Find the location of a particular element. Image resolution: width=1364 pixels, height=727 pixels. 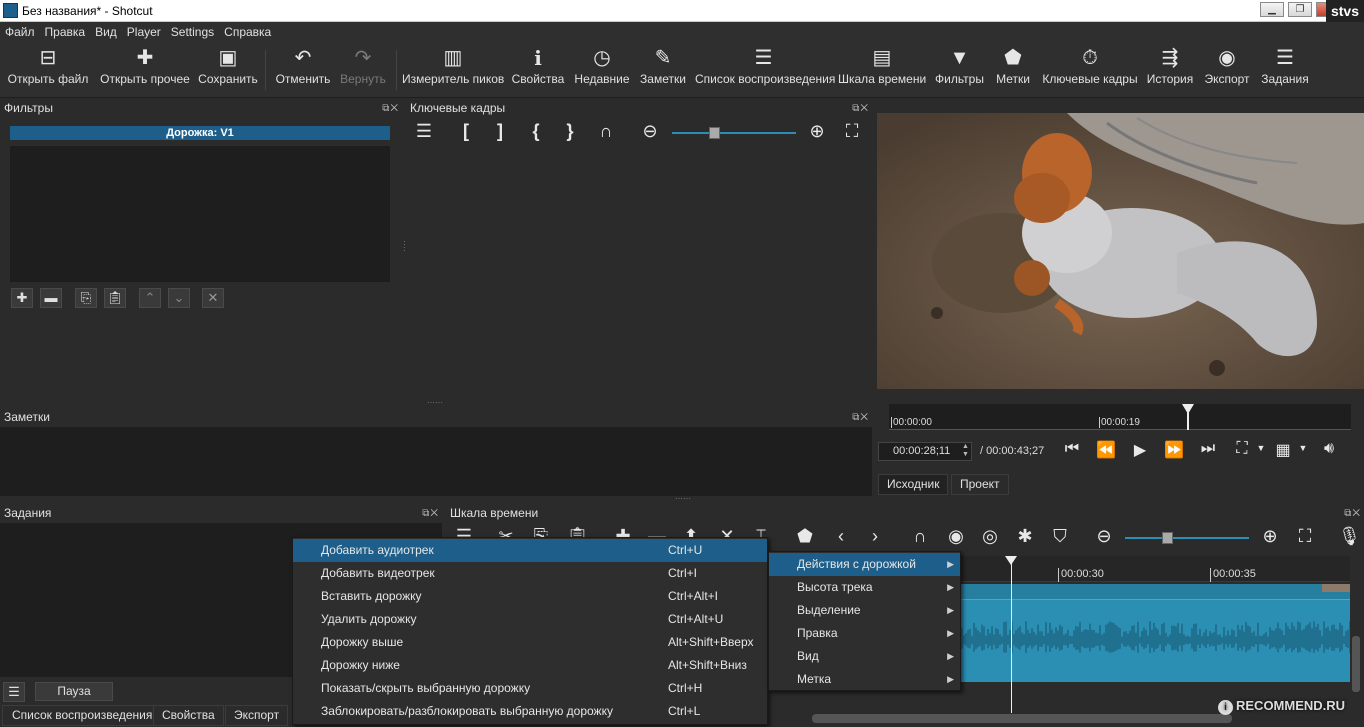

menu-player: Player is located at coordinates (144, 30).